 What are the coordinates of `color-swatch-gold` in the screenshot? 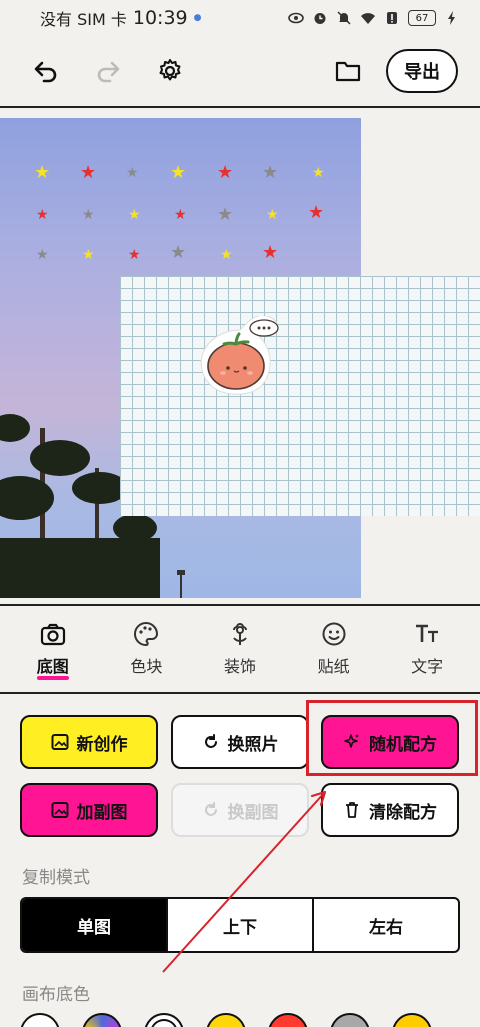 It's located at (412, 1020).